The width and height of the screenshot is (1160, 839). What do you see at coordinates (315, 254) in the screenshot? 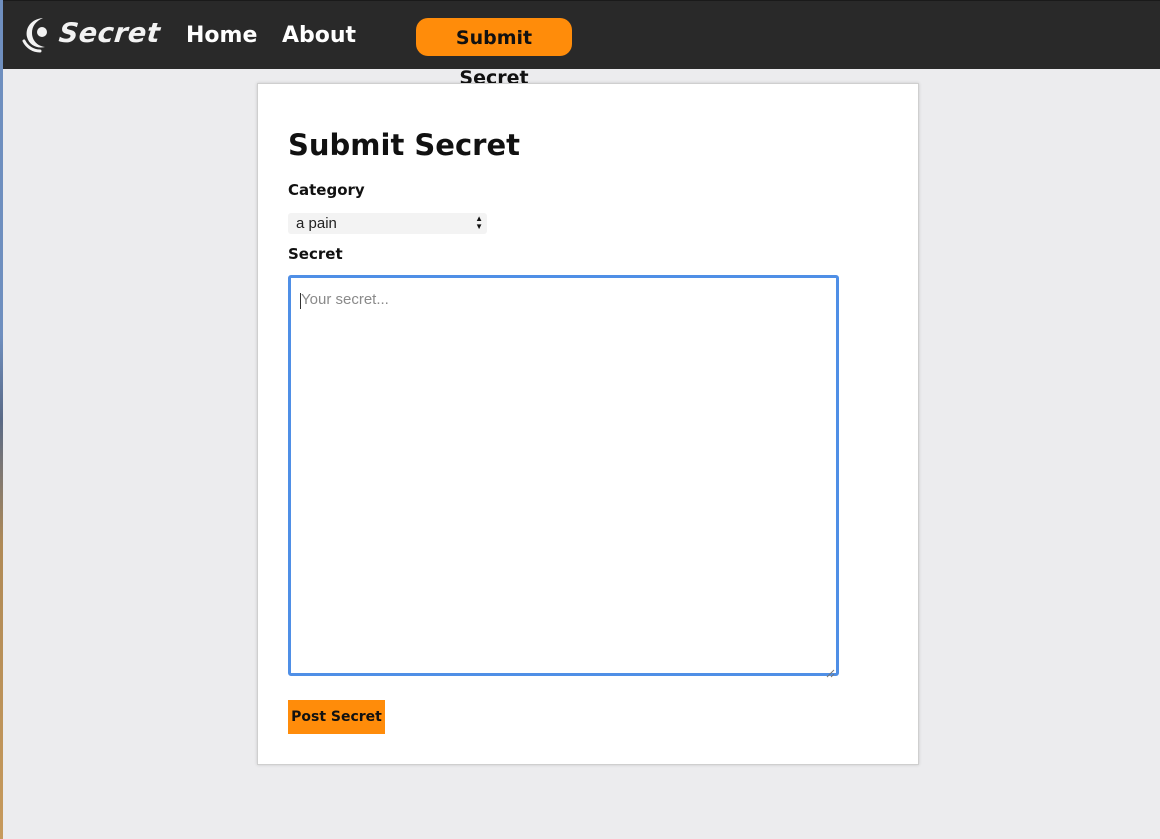
I see `secret-label: Secret` at bounding box center [315, 254].